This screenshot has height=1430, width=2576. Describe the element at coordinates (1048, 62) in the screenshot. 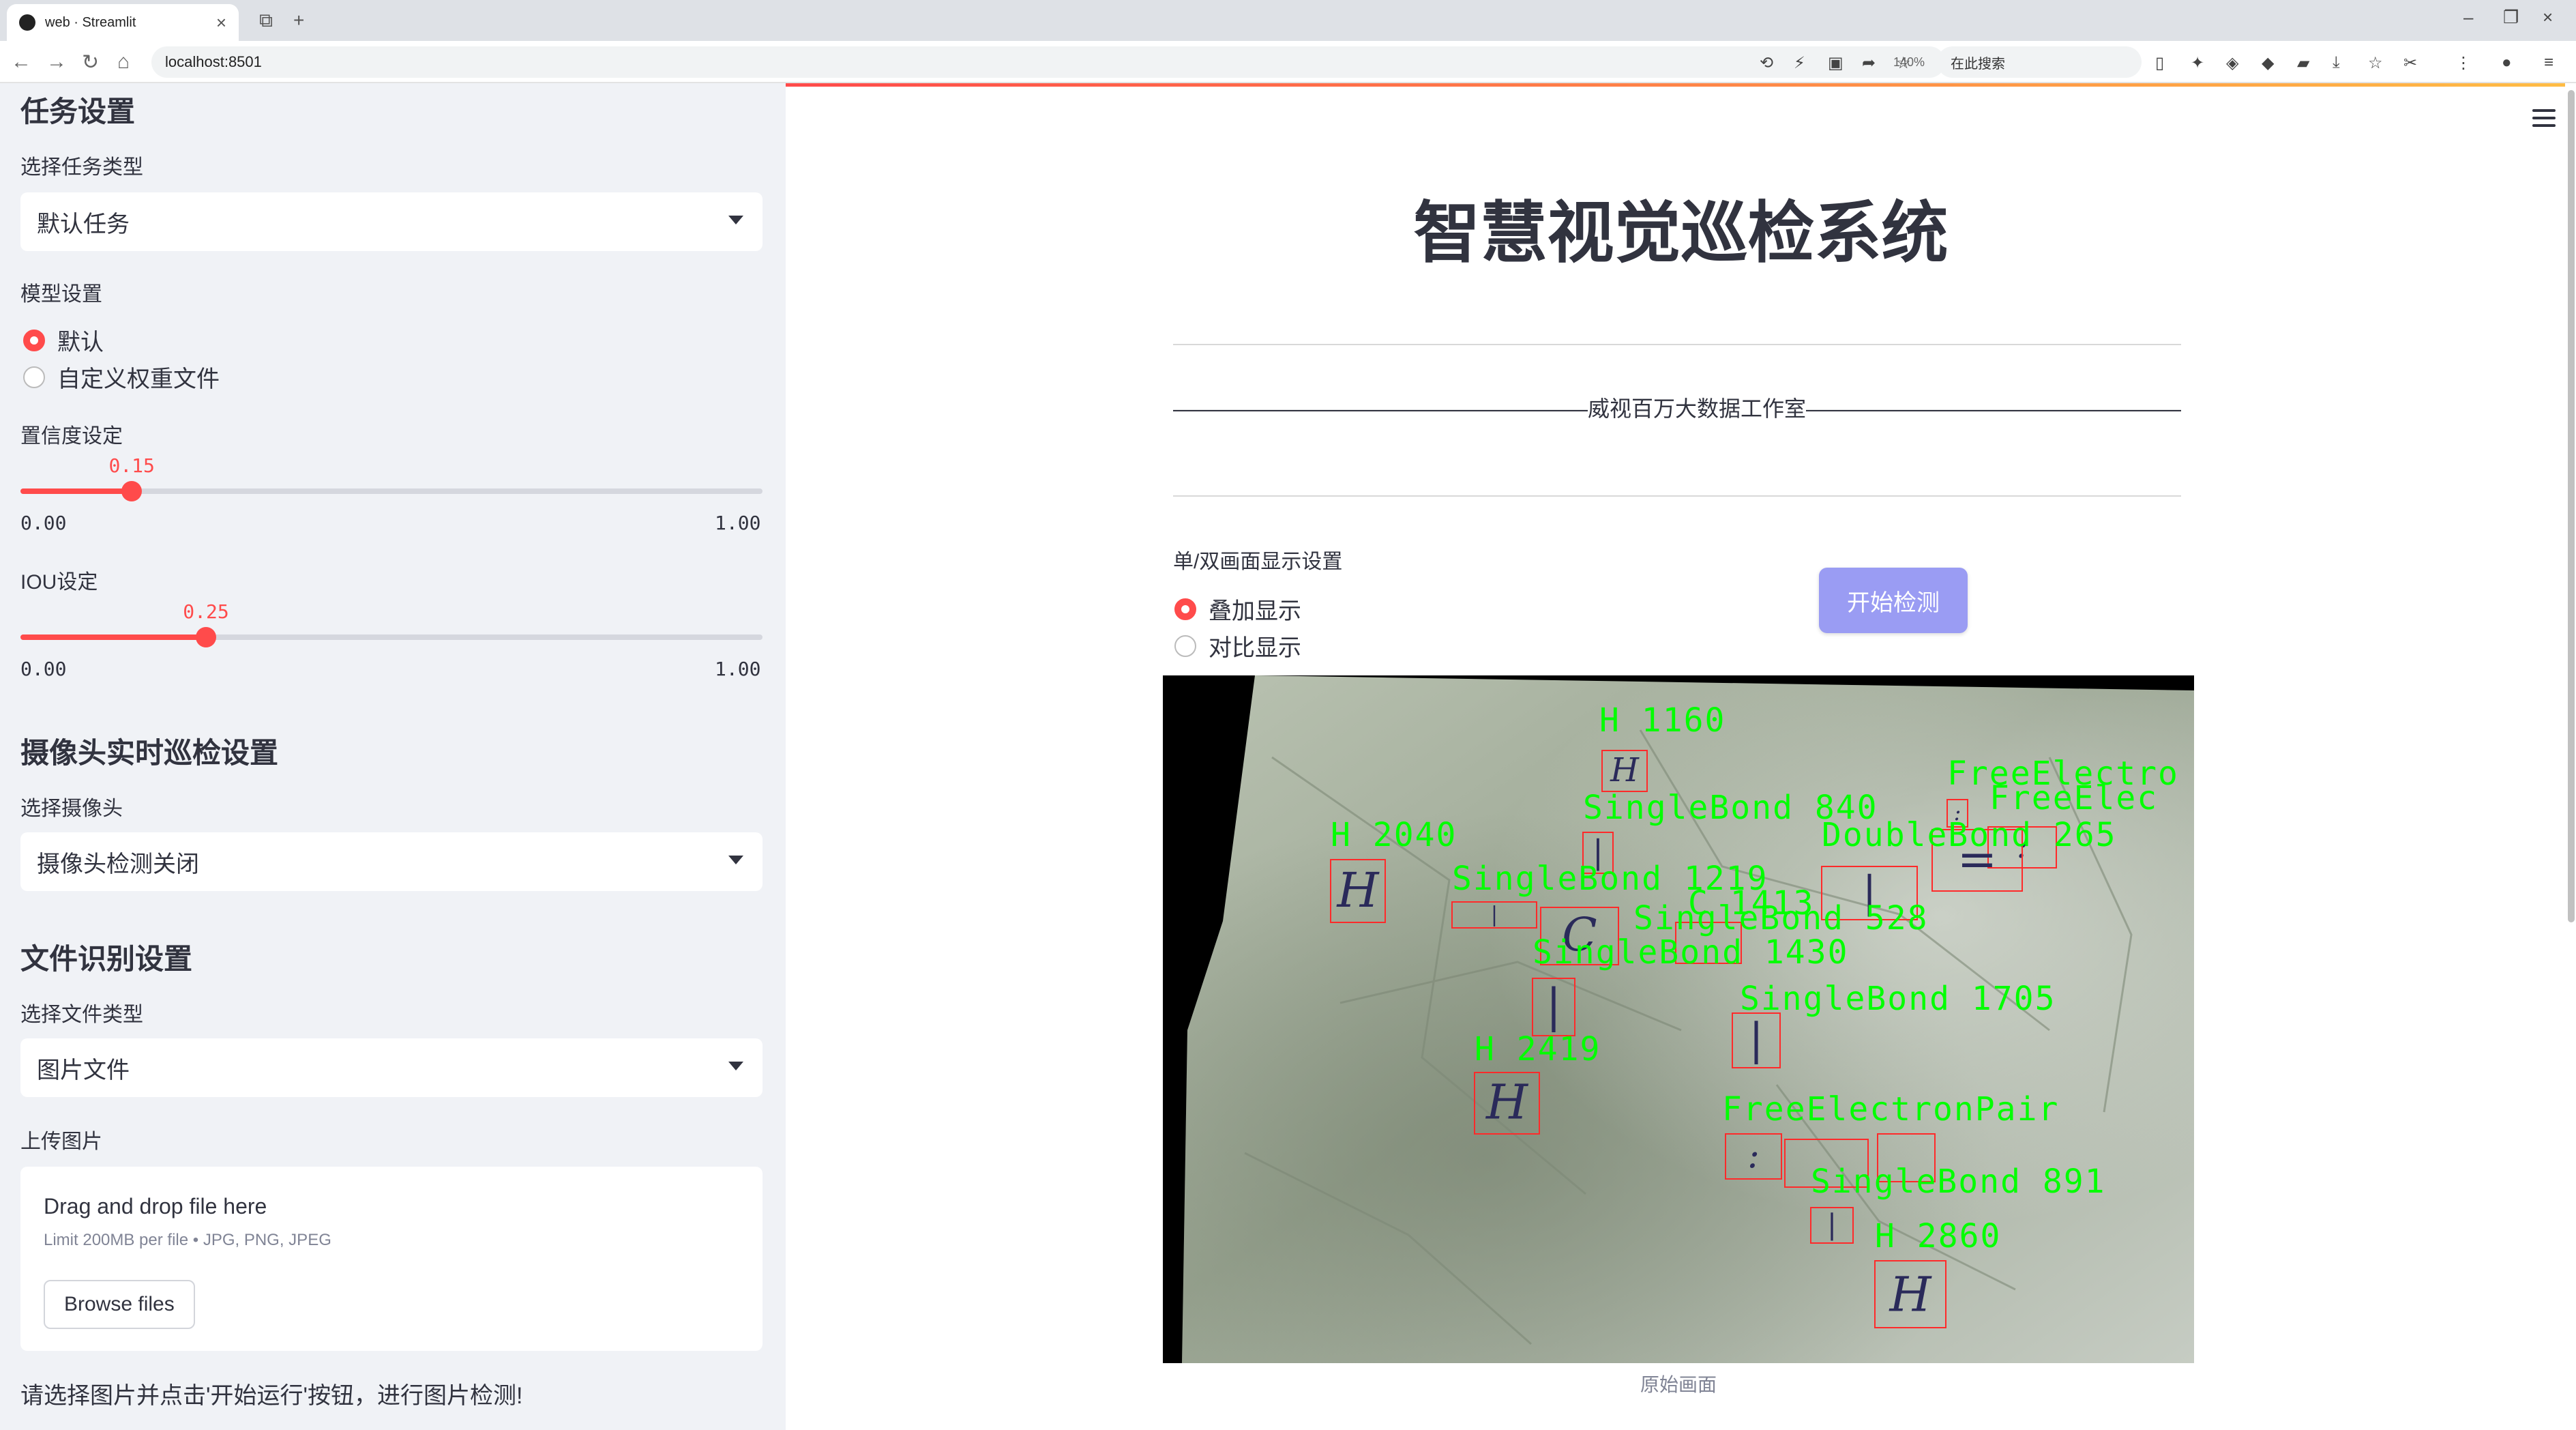

I see `address-bar: localhost:8501 140%` at that location.